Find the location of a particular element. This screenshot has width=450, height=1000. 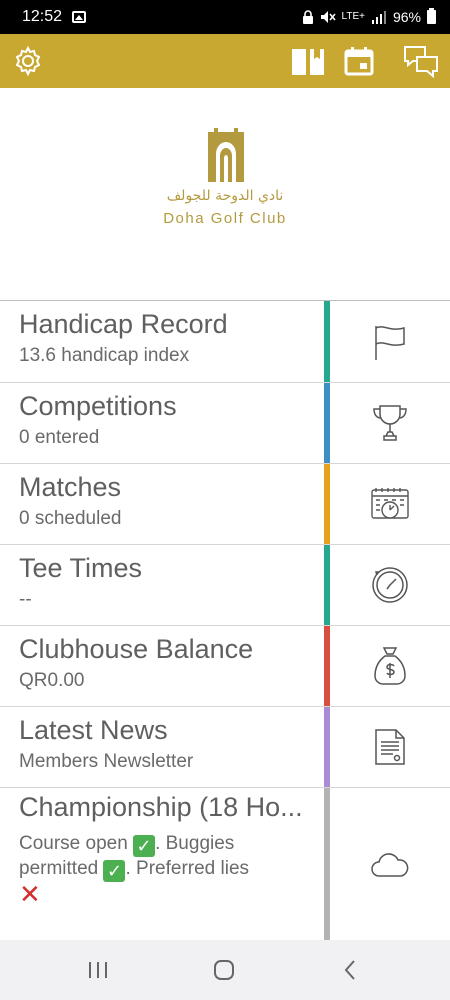

gear-icon is located at coordinates (28, 61).